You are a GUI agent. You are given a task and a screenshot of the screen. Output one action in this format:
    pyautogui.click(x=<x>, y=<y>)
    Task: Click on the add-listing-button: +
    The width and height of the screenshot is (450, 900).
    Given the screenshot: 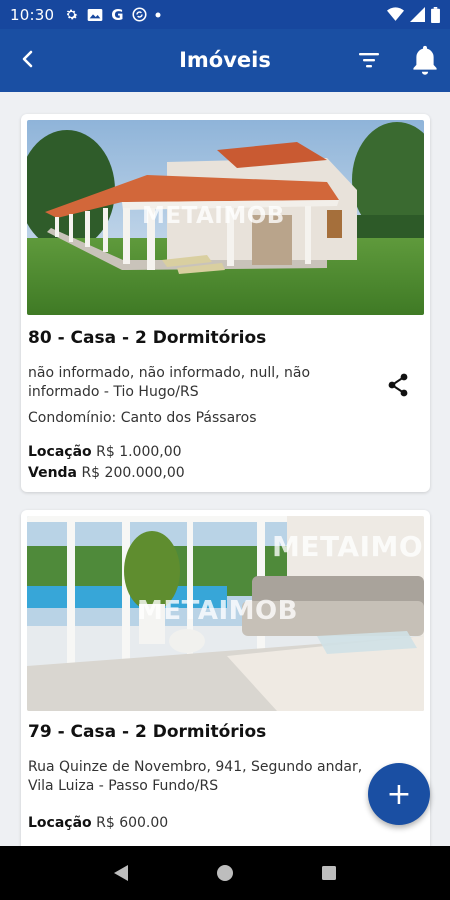 What is the action you would take?
    pyautogui.click(x=399, y=794)
    